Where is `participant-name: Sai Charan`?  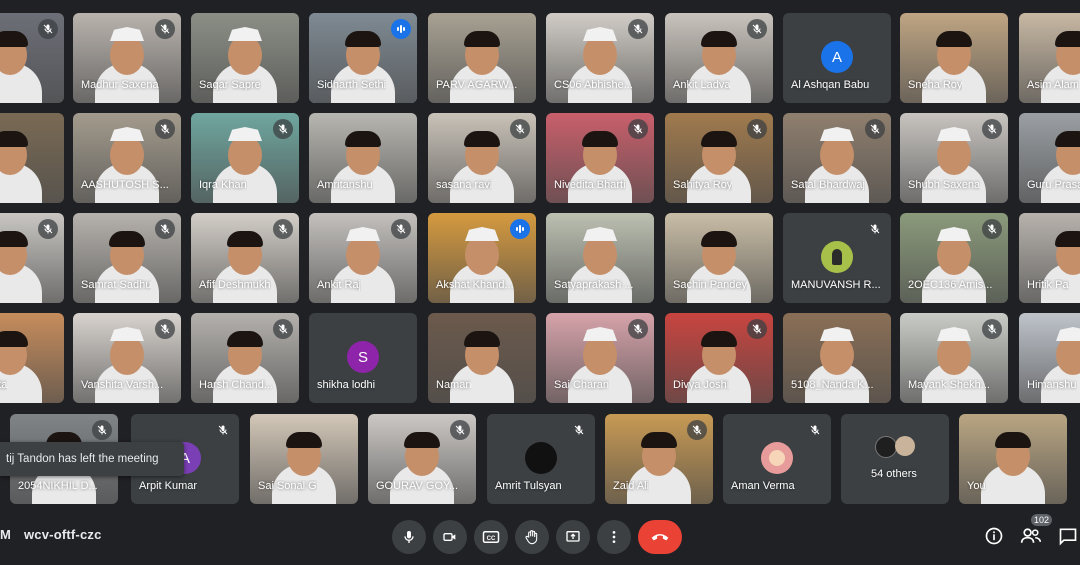 participant-name: Sai Charan is located at coordinates (582, 385).